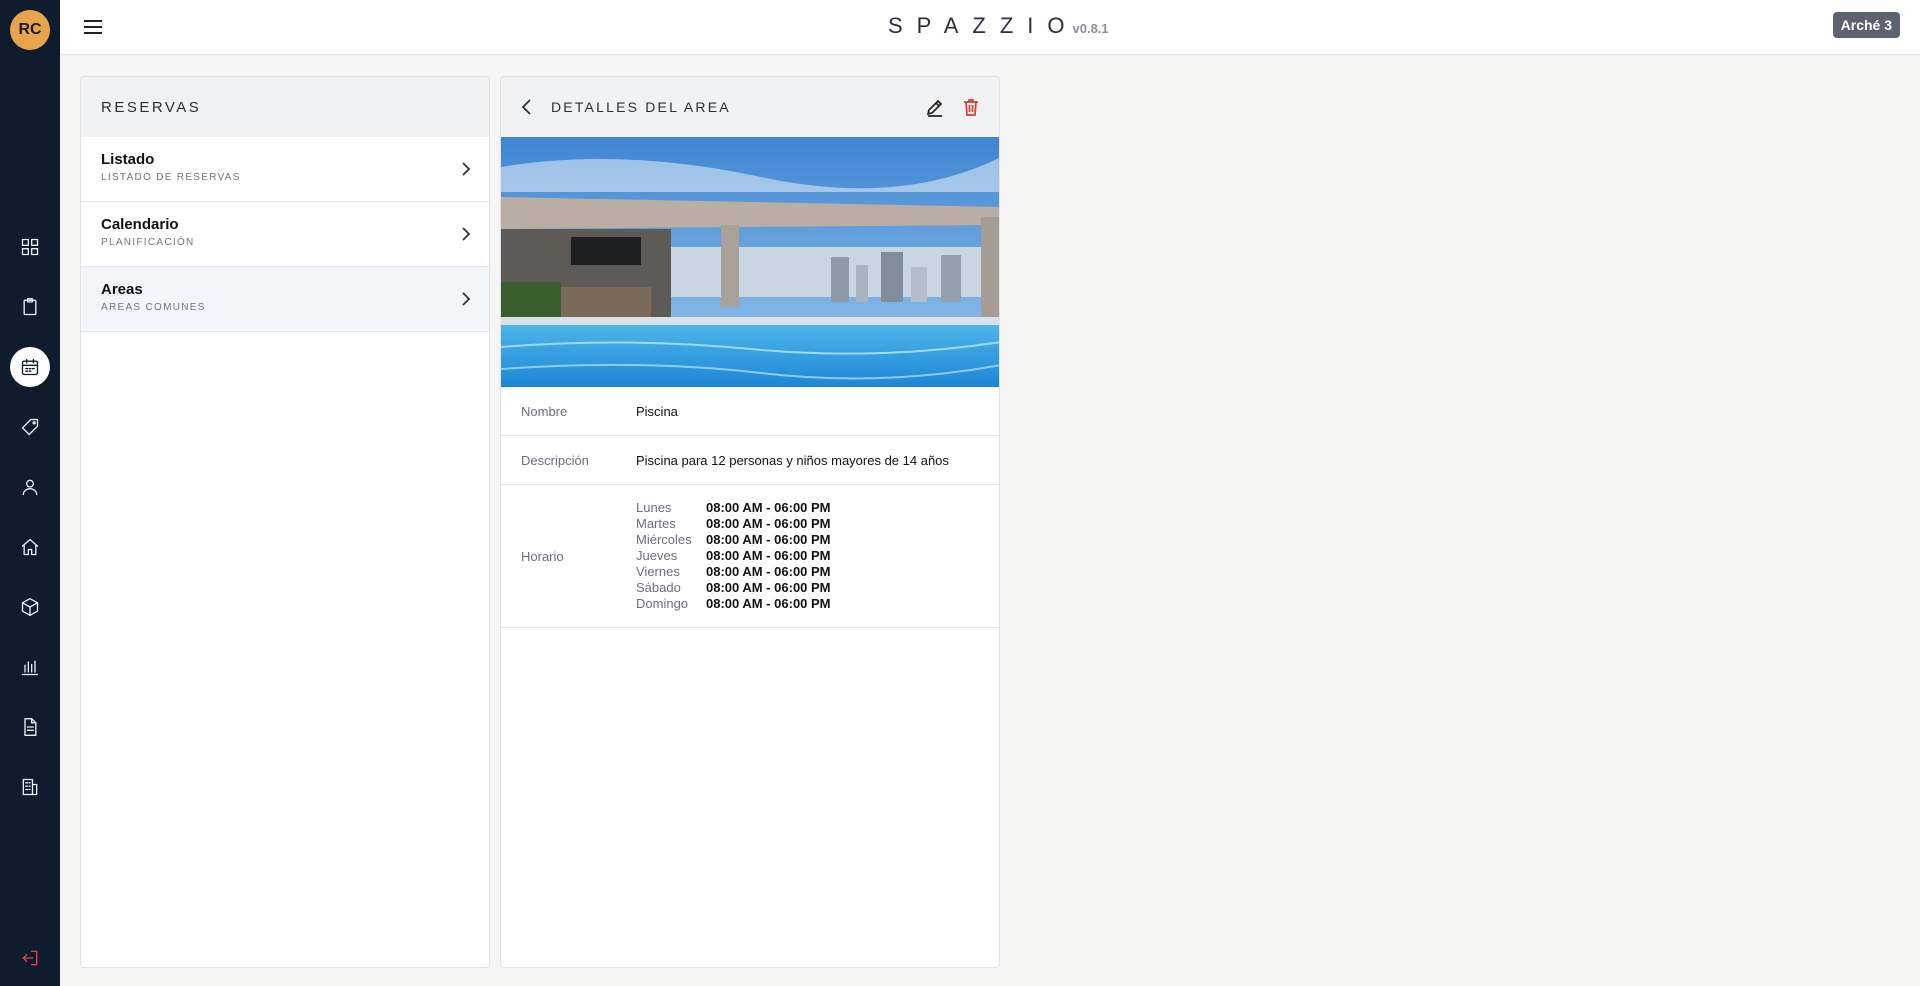 The image size is (1920, 986). Describe the element at coordinates (153, 307) in the screenshot. I see `menu-item-subtitle: AREAS COMUNES` at that location.